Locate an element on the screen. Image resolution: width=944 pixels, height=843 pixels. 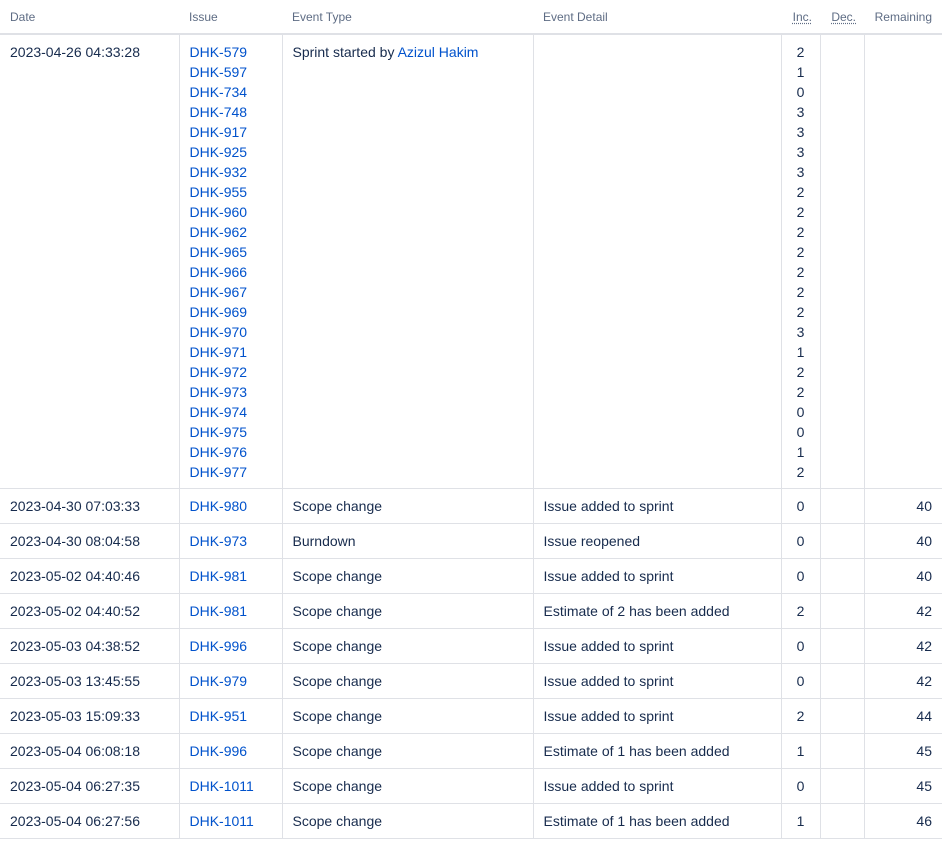
issue-link: DHK-972 is located at coordinates (219, 372).